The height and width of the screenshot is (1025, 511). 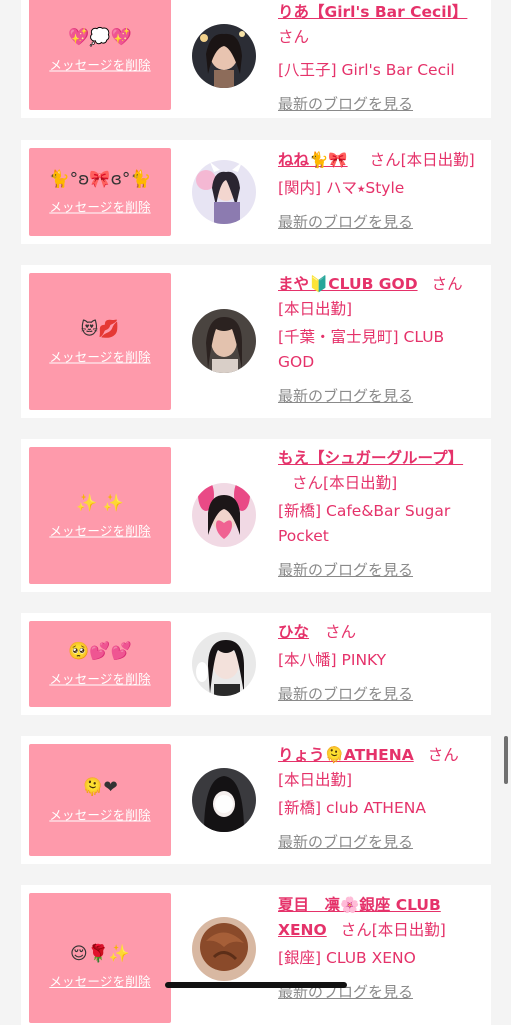 I want to click on girl-name-link: ひな, so click(x=293, y=632).